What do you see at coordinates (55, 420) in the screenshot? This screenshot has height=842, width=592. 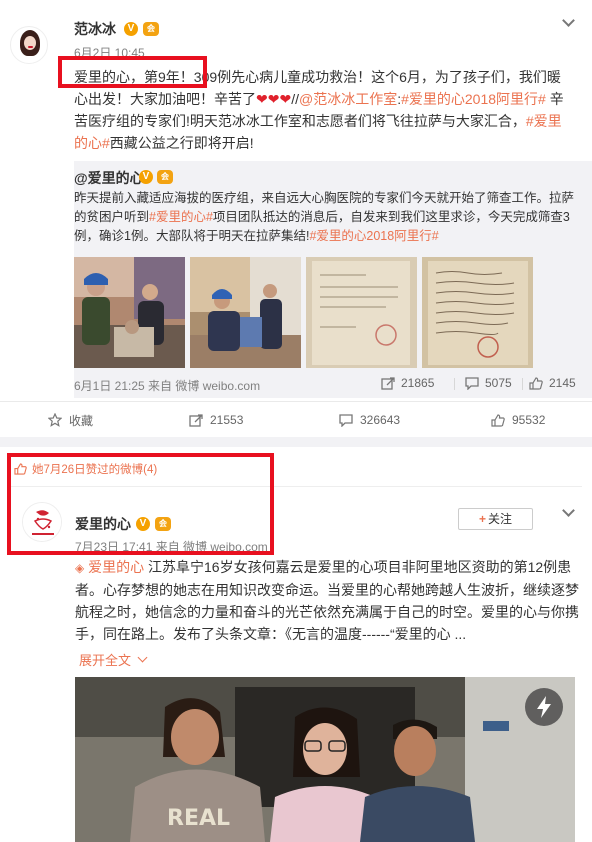 I see `star-icon` at bounding box center [55, 420].